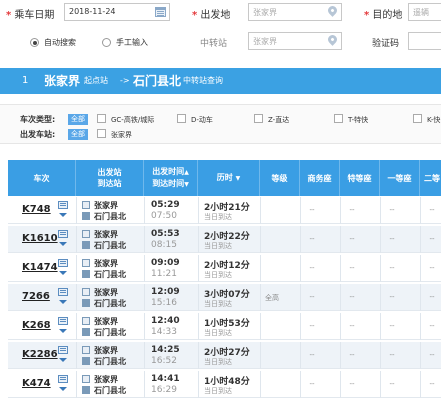 The image size is (441, 400). What do you see at coordinates (165, 379) in the screenshot?
I see `departure-time: 14:41` at bounding box center [165, 379].